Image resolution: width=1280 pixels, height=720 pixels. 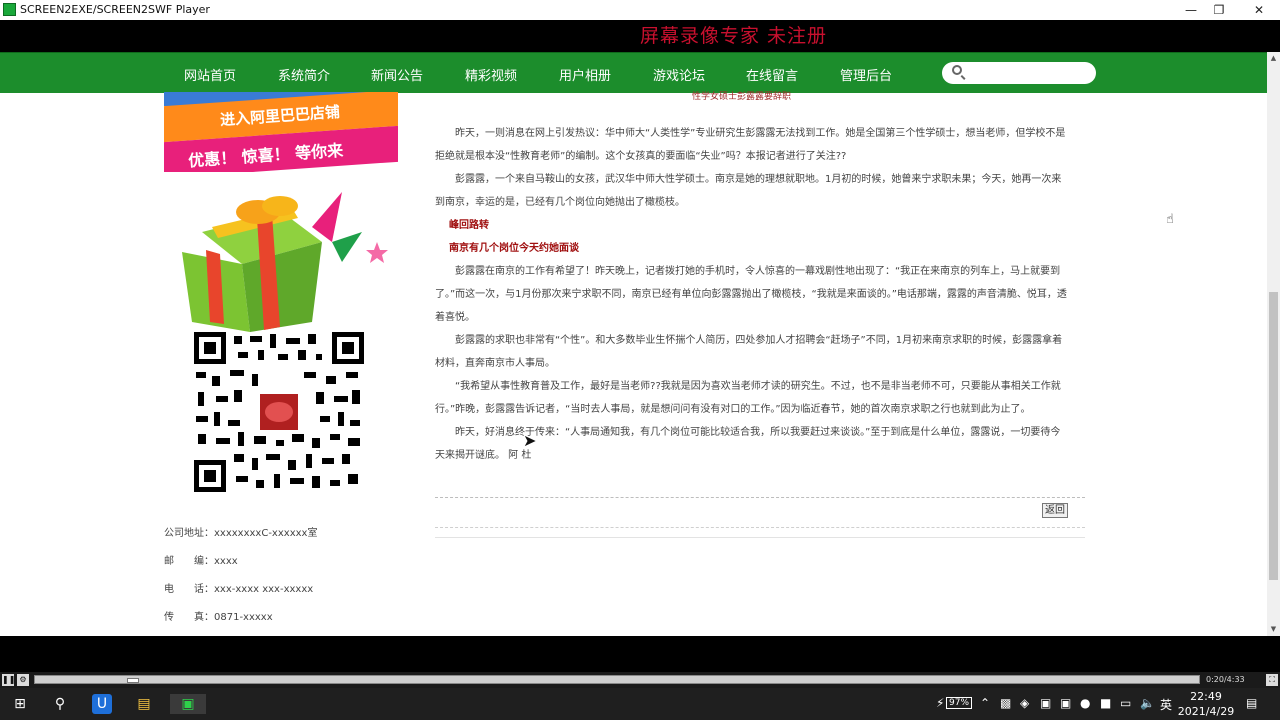 I want to click on search-input, so click(x=1030, y=73).